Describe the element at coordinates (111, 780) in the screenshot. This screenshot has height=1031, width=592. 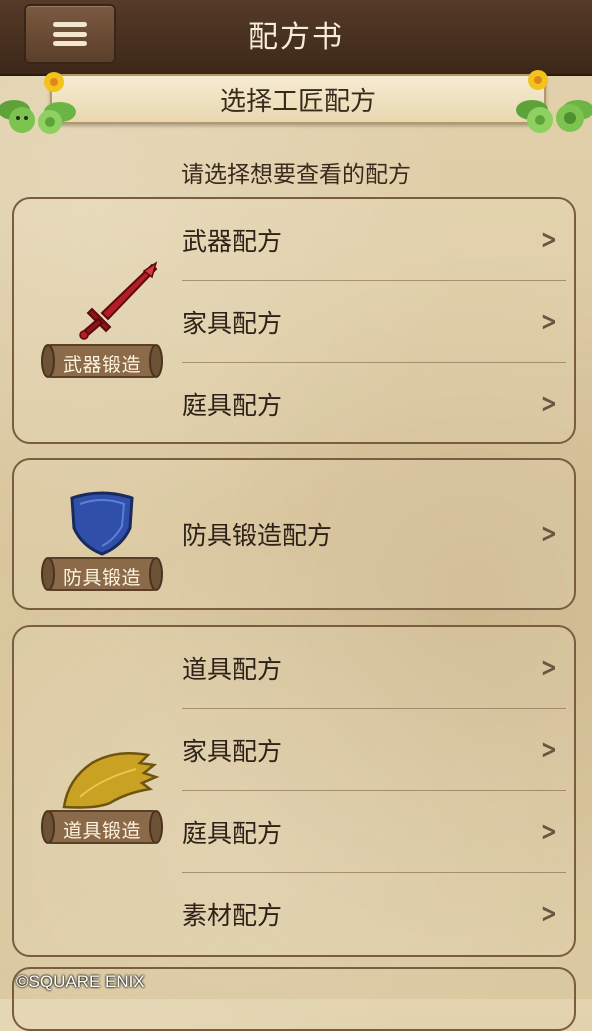
I see `wing-icon` at that location.